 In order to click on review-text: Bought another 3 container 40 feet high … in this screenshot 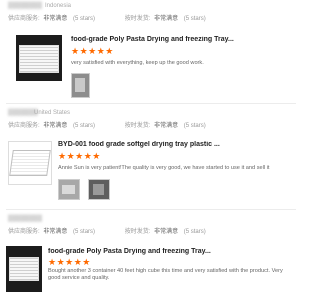, I will do `click(165, 274)`.